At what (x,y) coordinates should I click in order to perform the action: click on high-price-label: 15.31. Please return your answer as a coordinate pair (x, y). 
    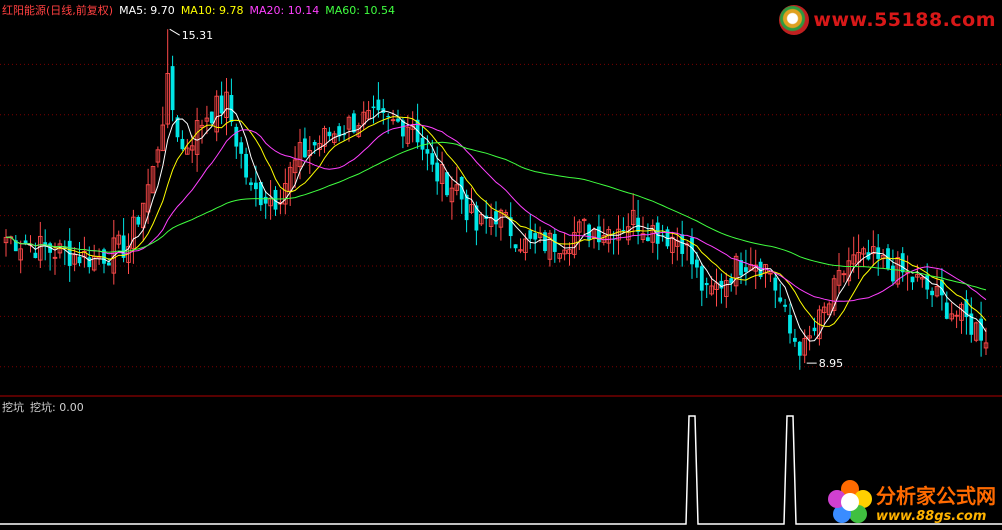
    Looking at the image, I should click on (198, 35).